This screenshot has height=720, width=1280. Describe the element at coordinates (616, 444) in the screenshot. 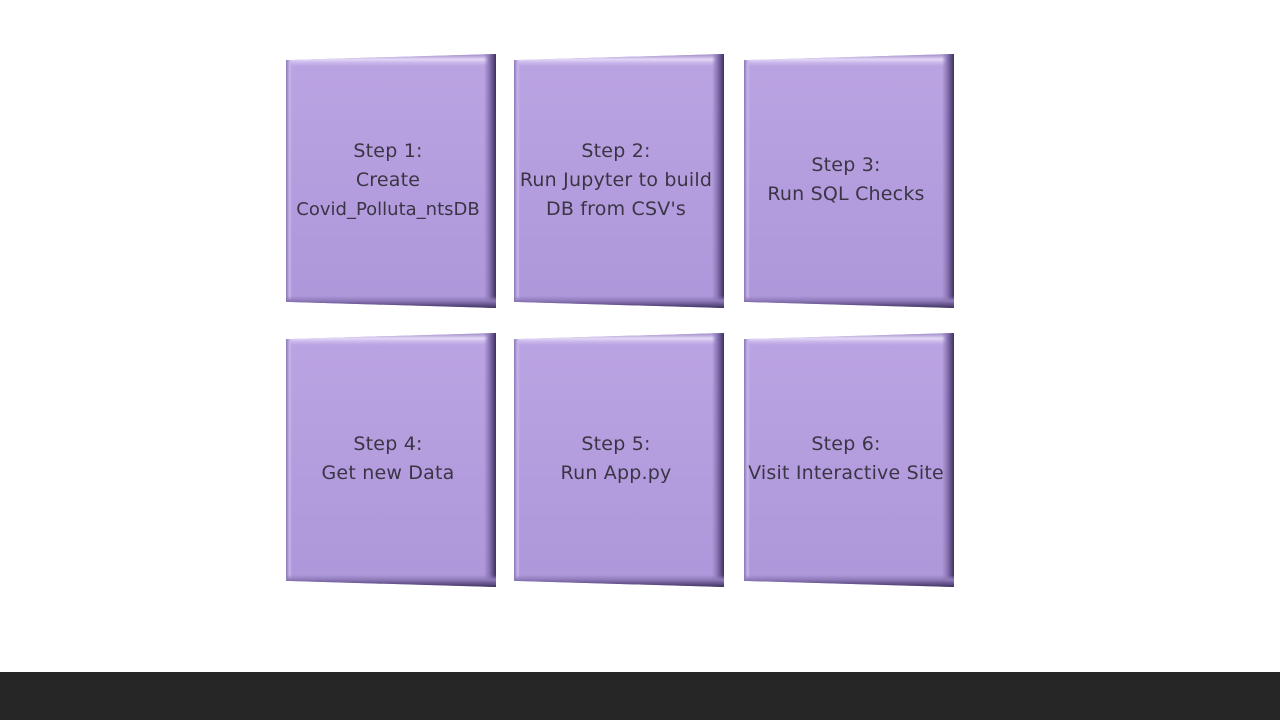

I see `step-5-heading: Step 5:` at that location.